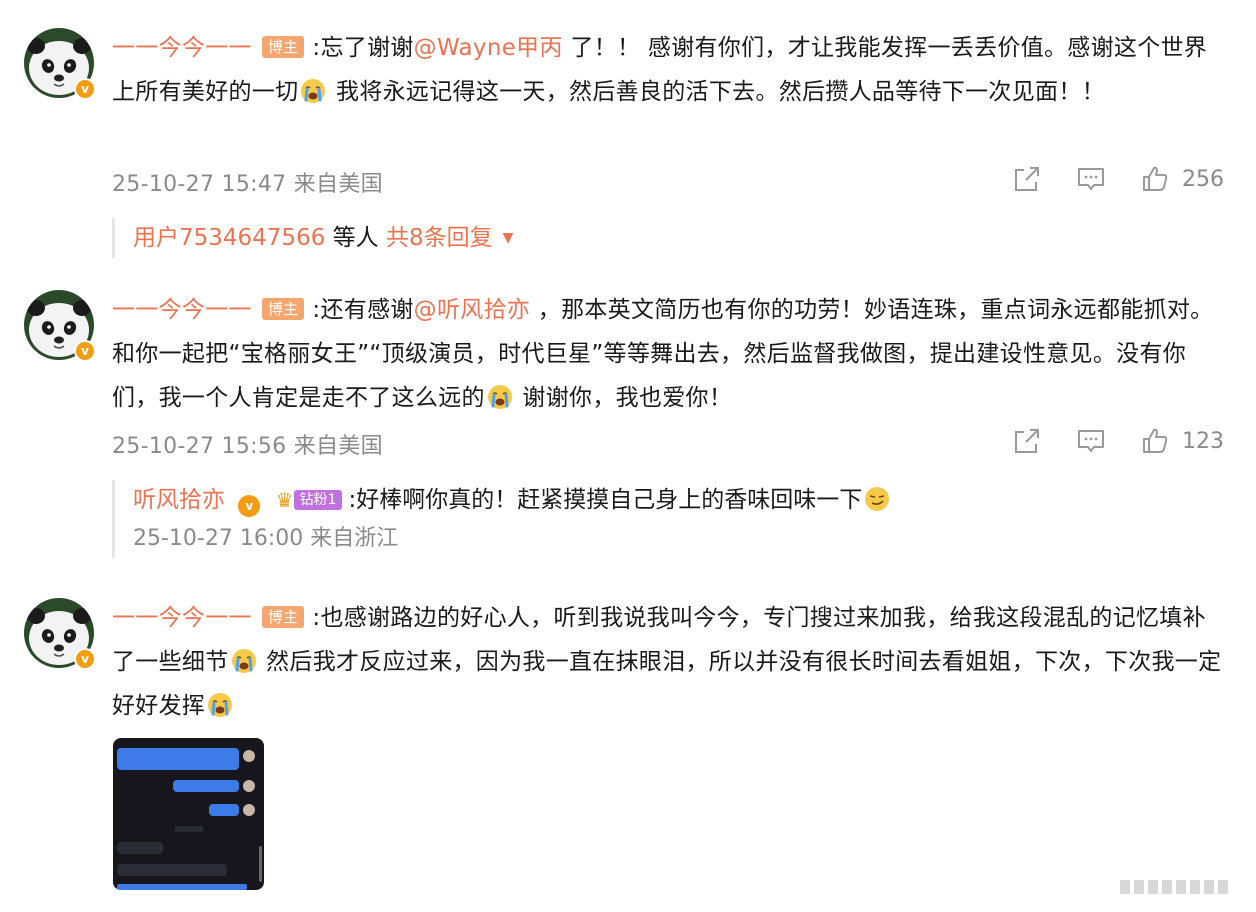 The image size is (1256, 912). I want to click on reply-username: 听风拾亦, so click(179, 500).